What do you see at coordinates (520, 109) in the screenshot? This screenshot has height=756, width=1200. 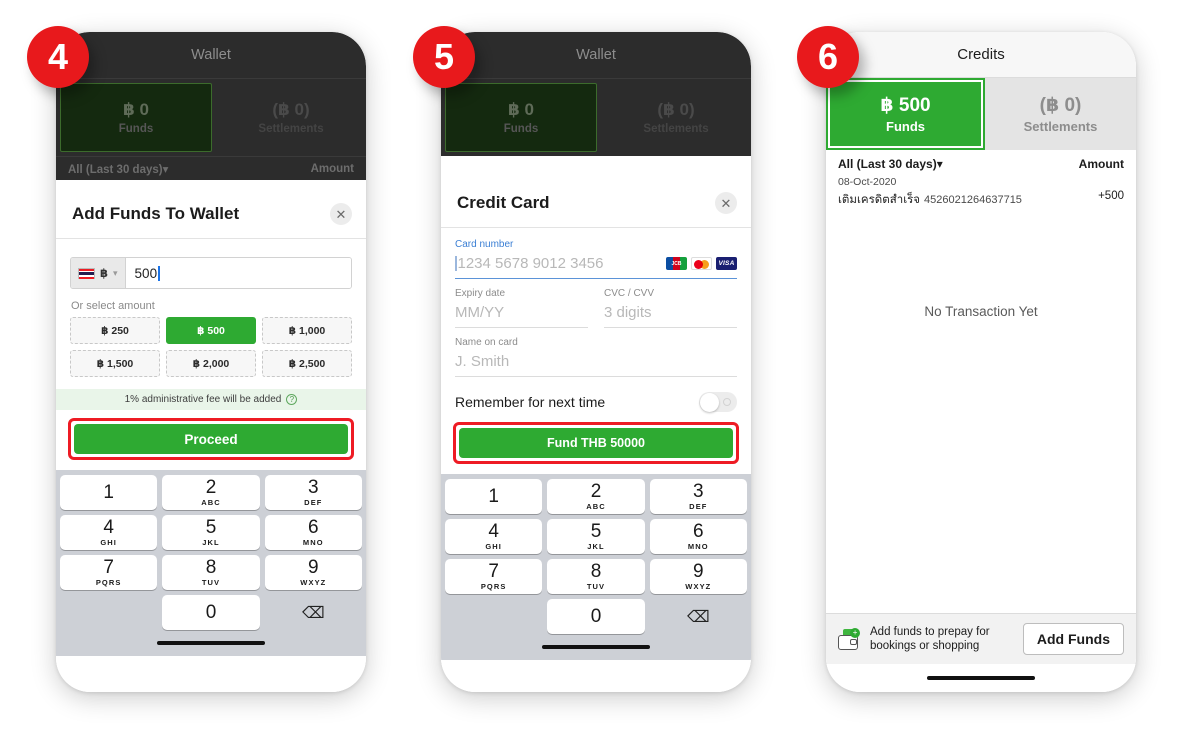 I see `funds-amount: ฿ 0` at bounding box center [520, 109].